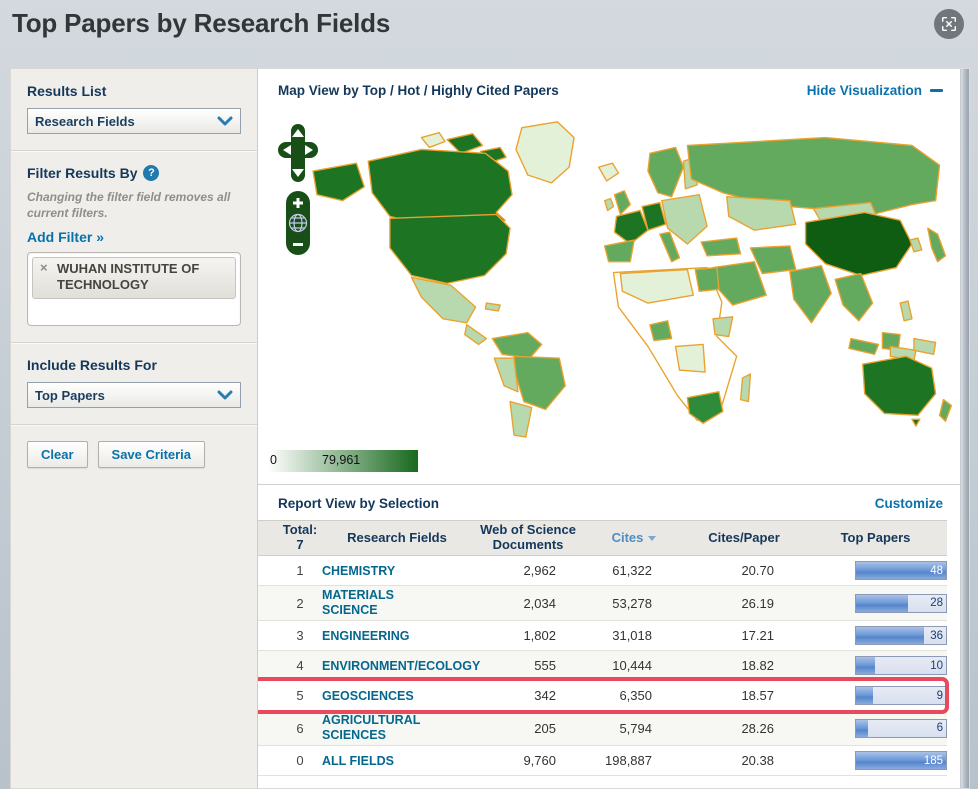 The height and width of the screenshot is (789, 978). I want to click on map-controls, so click(298, 190).